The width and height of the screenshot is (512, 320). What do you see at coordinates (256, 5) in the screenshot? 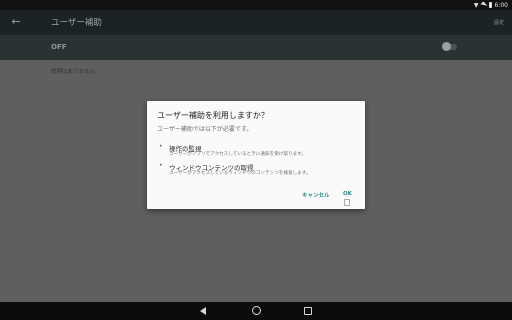
I see `status-bar: ▼ 6:00` at bounding box center [256, 5].